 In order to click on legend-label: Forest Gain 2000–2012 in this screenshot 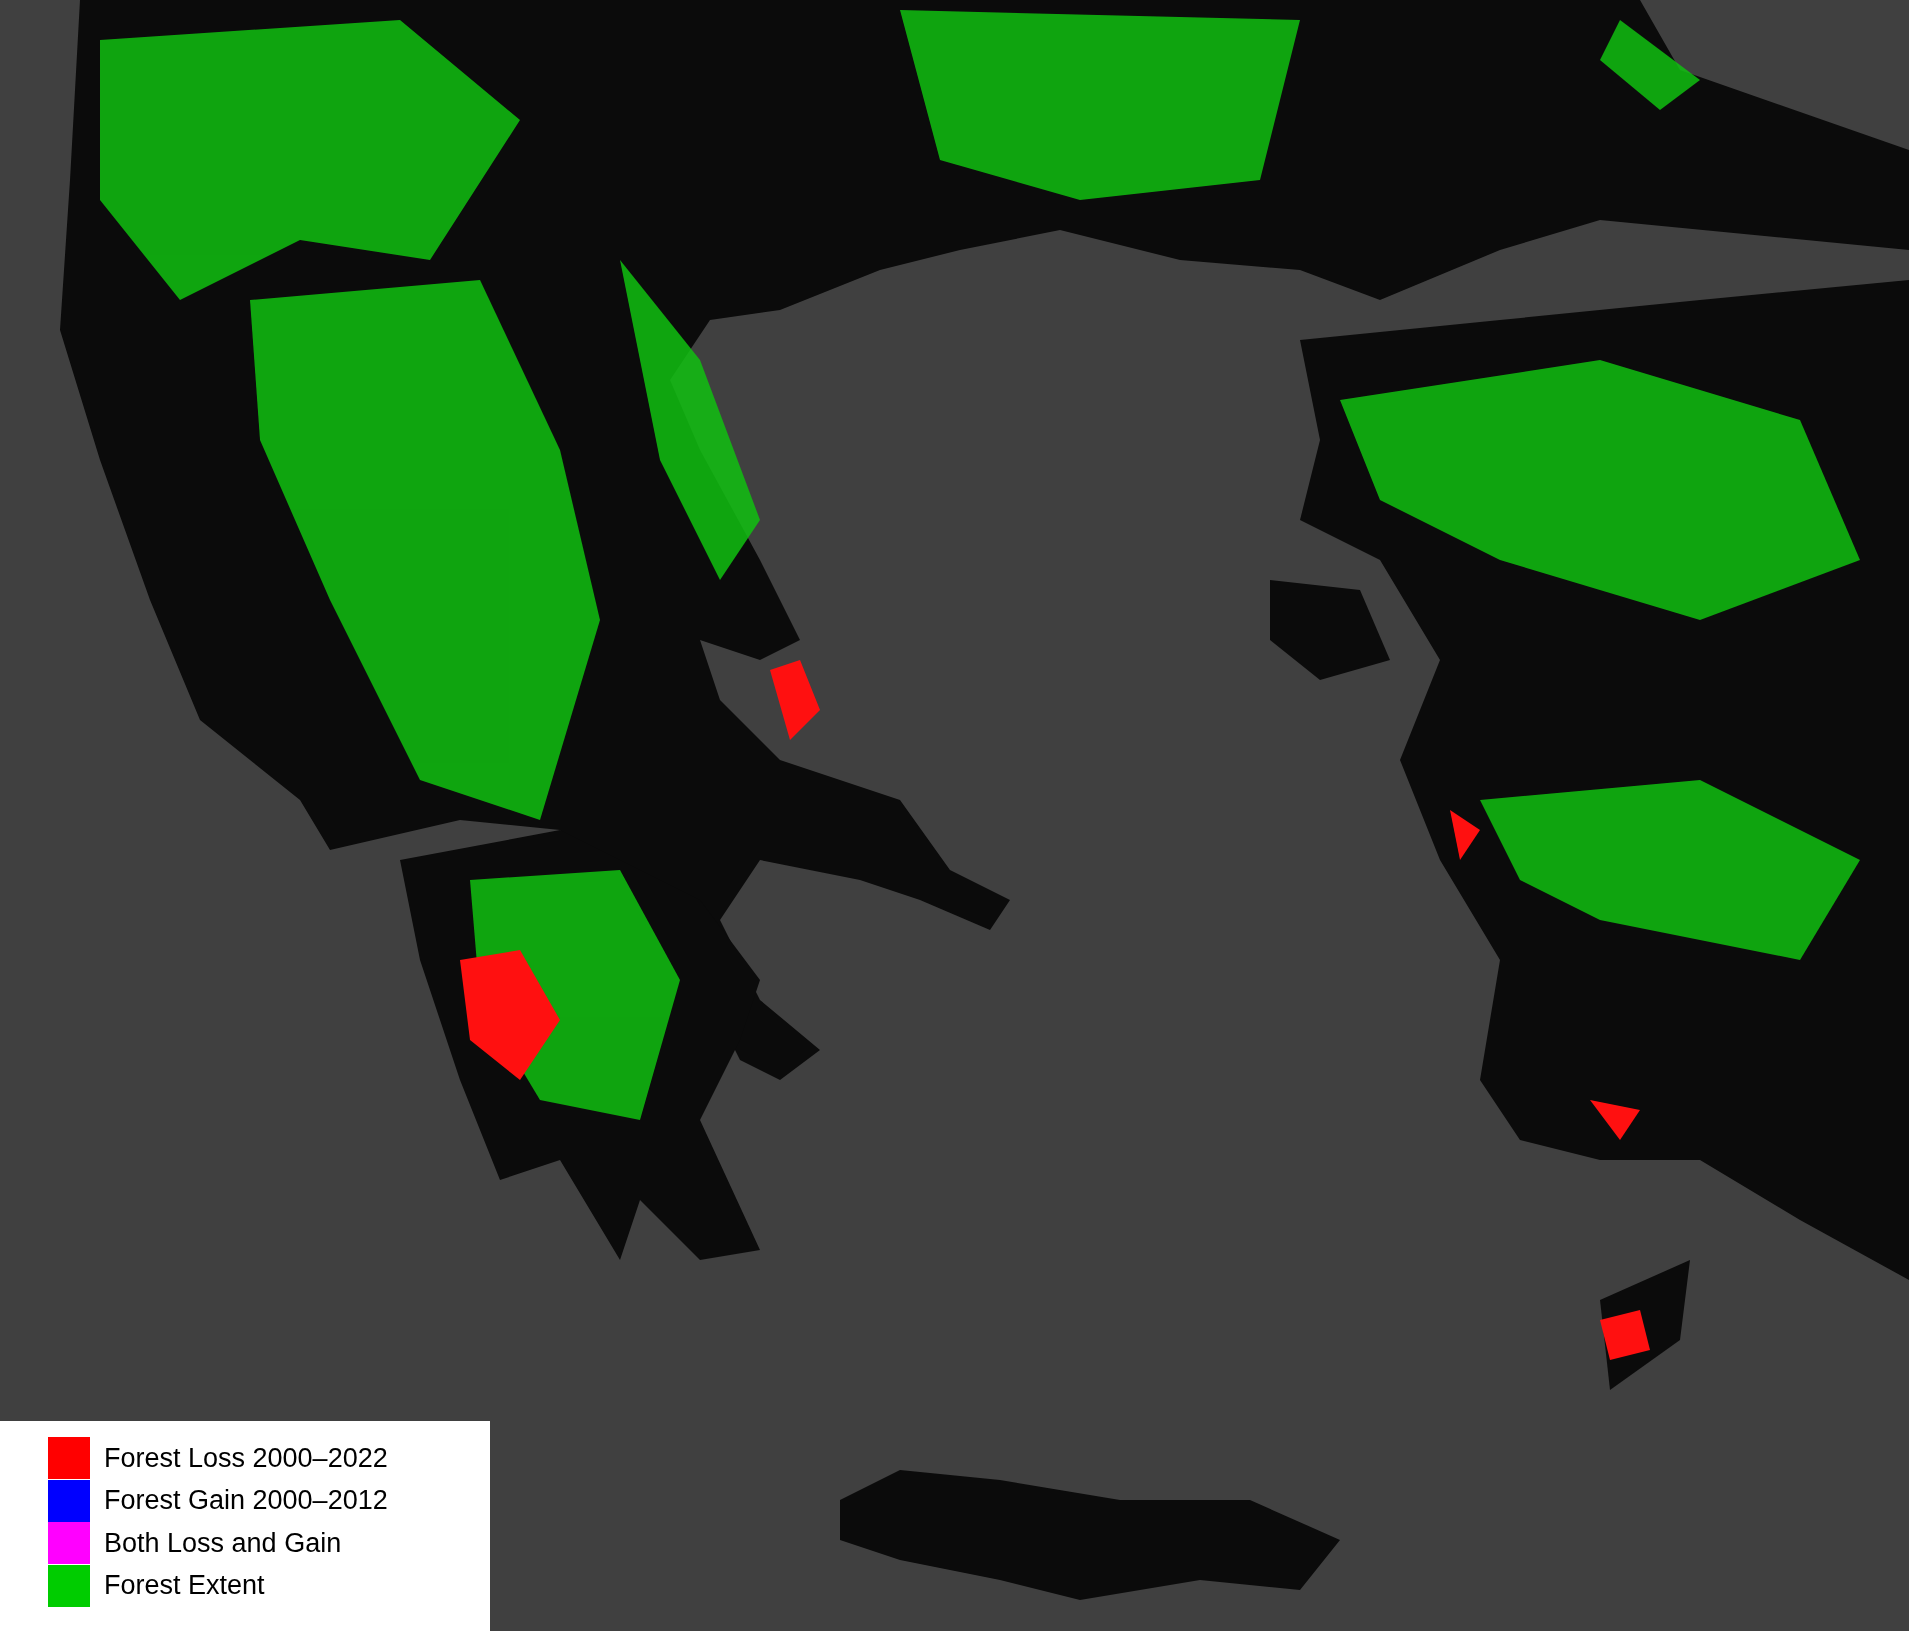, I will do `click(246, 1501)`.